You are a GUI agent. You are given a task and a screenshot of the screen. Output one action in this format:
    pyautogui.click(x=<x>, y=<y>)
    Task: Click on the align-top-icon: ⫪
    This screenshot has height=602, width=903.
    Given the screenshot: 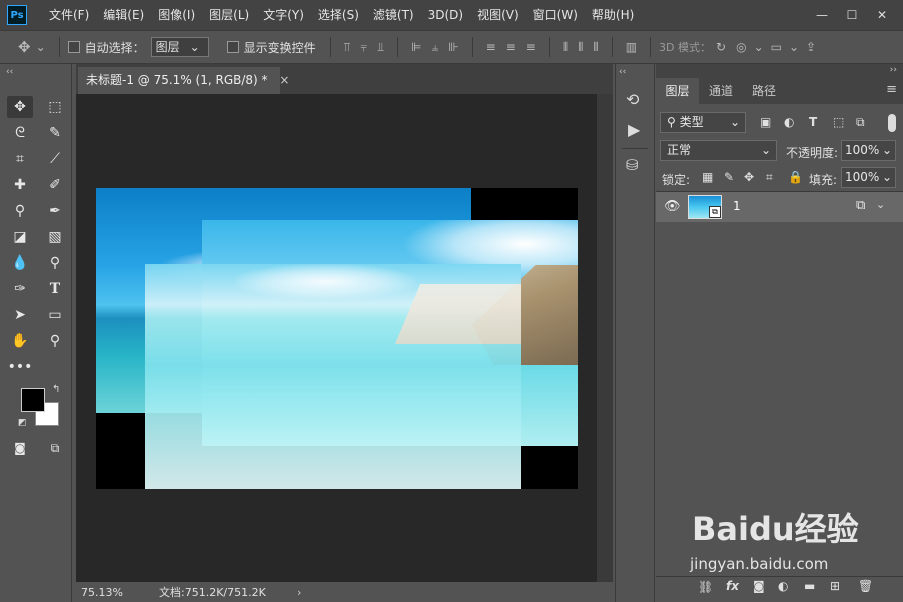 What is the action you would take?
    pyautogui.click(x=347, y=47)
    